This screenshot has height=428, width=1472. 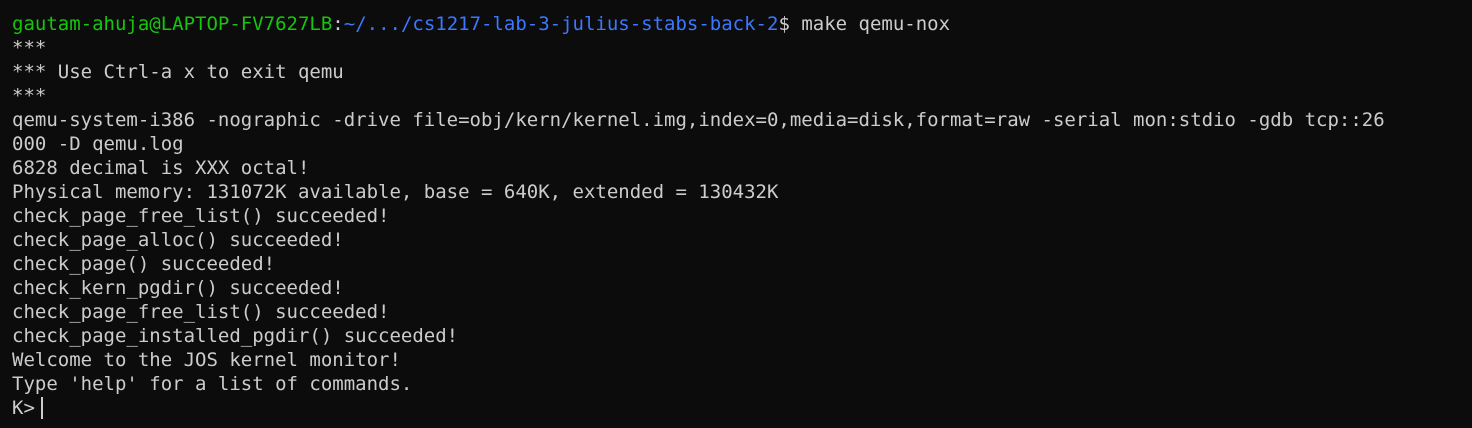 What do you see at coordinates (870, 24) in the screenshot?
I see `entered-command: make qemu-nox` at bounding box center [870, 24].